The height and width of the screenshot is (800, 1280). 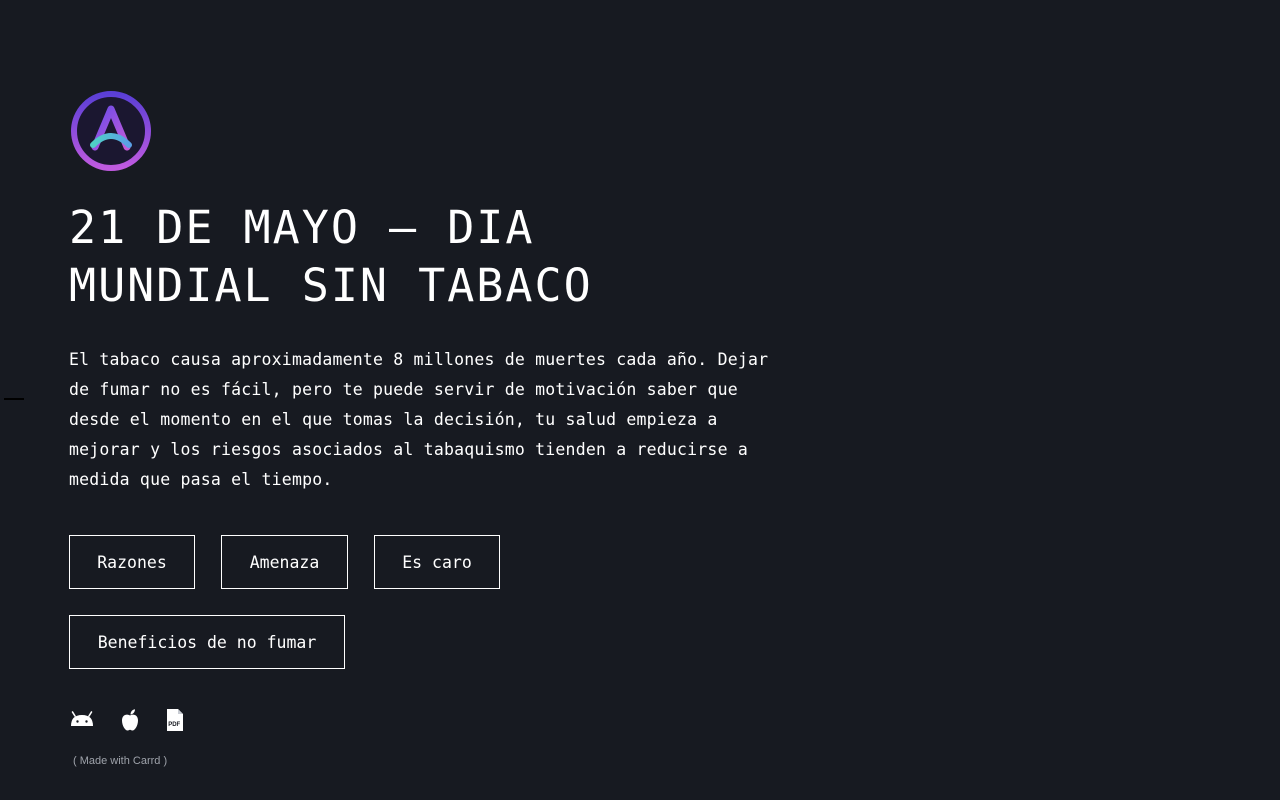 I want to click on android-icon, so click(x=82, y=718).